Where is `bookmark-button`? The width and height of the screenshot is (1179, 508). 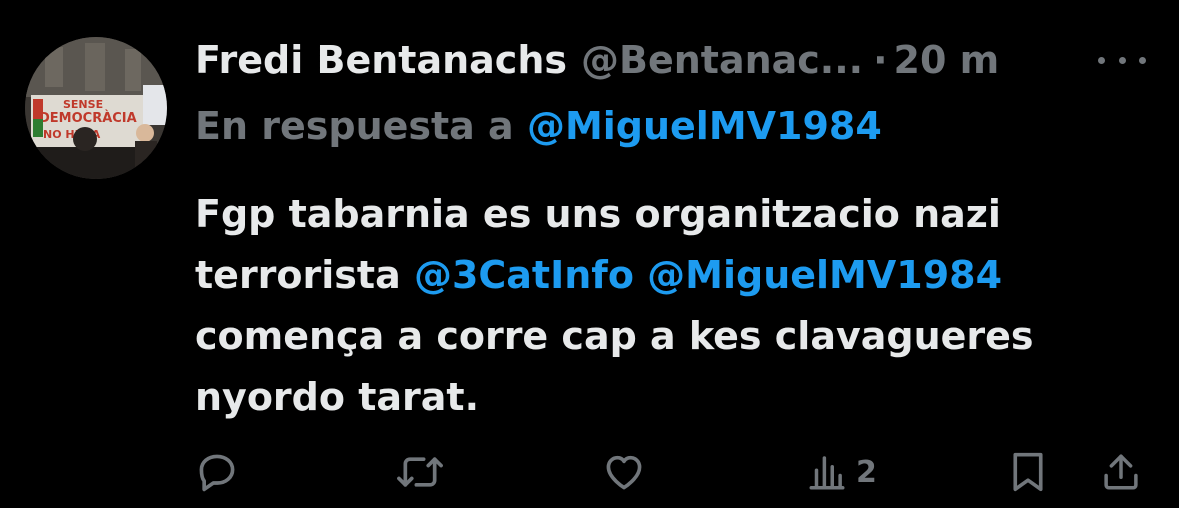
bookmark-button is located at coordinates (1028, 472).